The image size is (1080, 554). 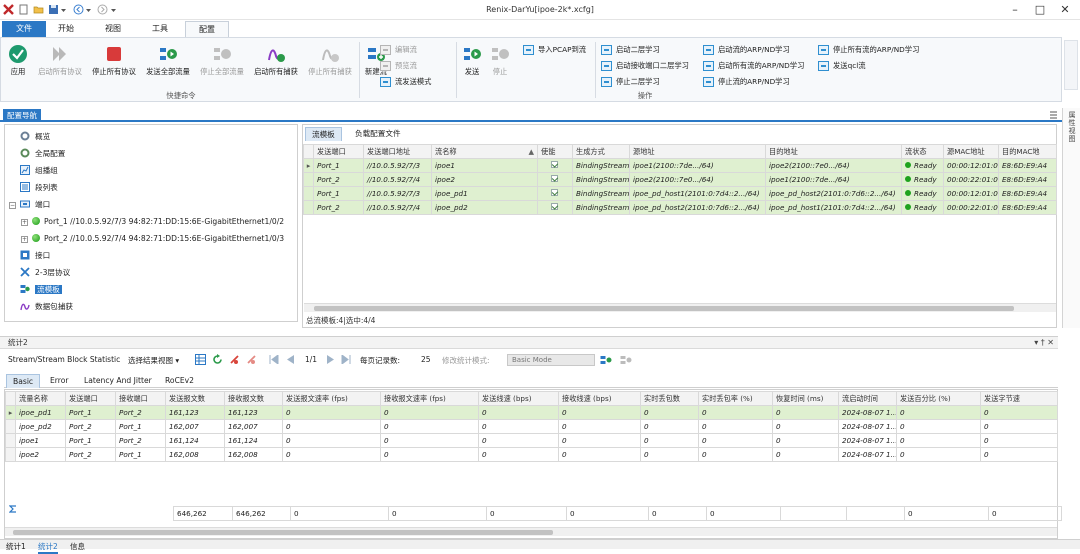 What do you see at coordinates (330, 359) in the screenshot?
I see `next-page-icon` at bounding box center [330, 359].